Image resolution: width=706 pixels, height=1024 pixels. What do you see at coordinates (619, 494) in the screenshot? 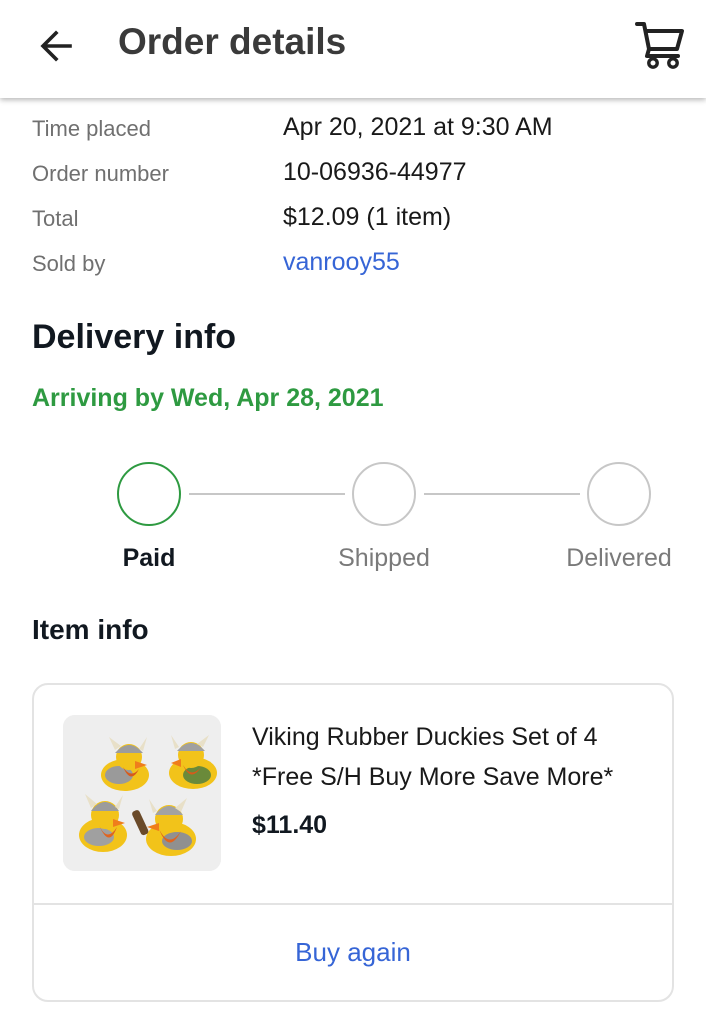
I see `step-delivered-circle` at bounding box center [619, 494].